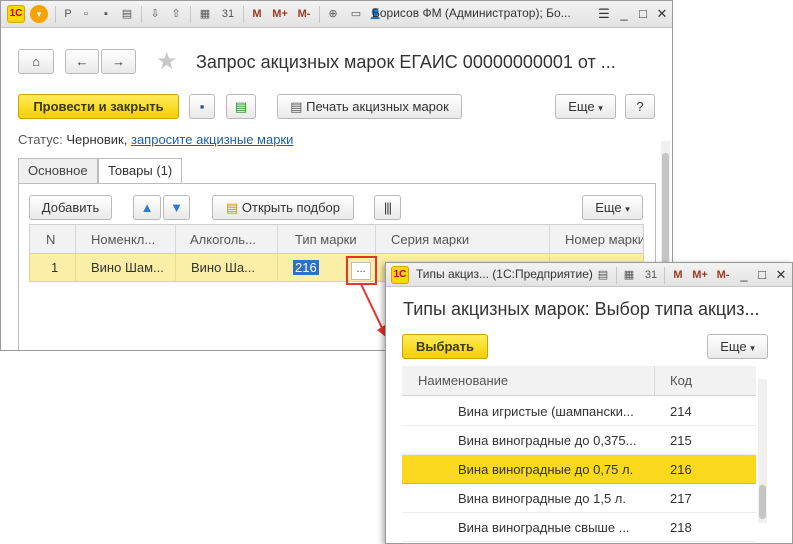 The width and height of the screenshot is (793, 544). I want to click on popup-title: Типы акциз... (1С:Предприятие), so click(504, 274).